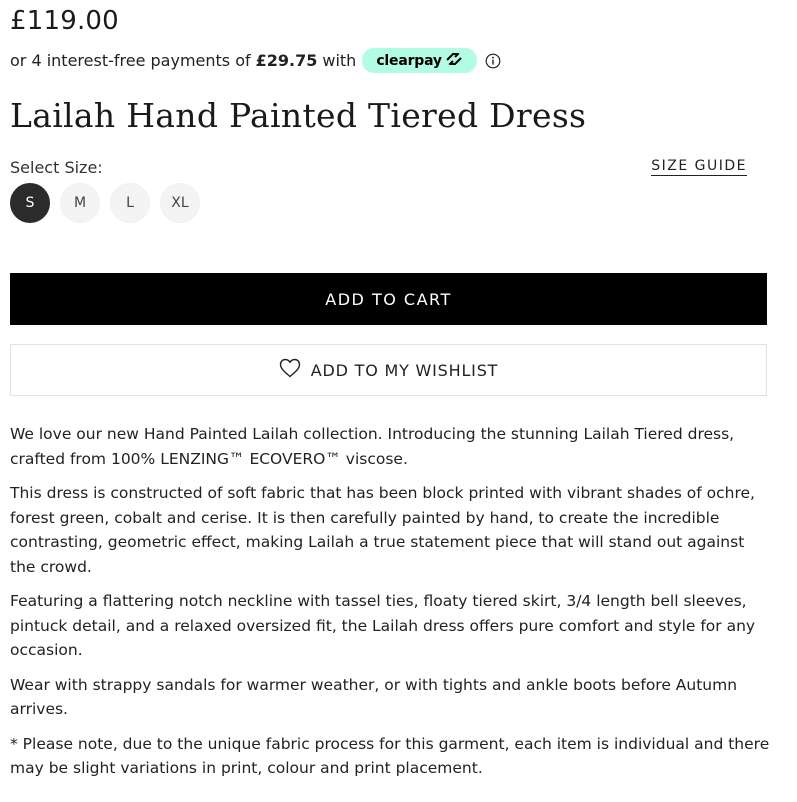 Image resolution: width=797 pixels, height=802 pixels. What do you see at coordinates (409, 60) in the screenshot?
I see `clearpay-label: clearpay` at bounding box center [409, 60].